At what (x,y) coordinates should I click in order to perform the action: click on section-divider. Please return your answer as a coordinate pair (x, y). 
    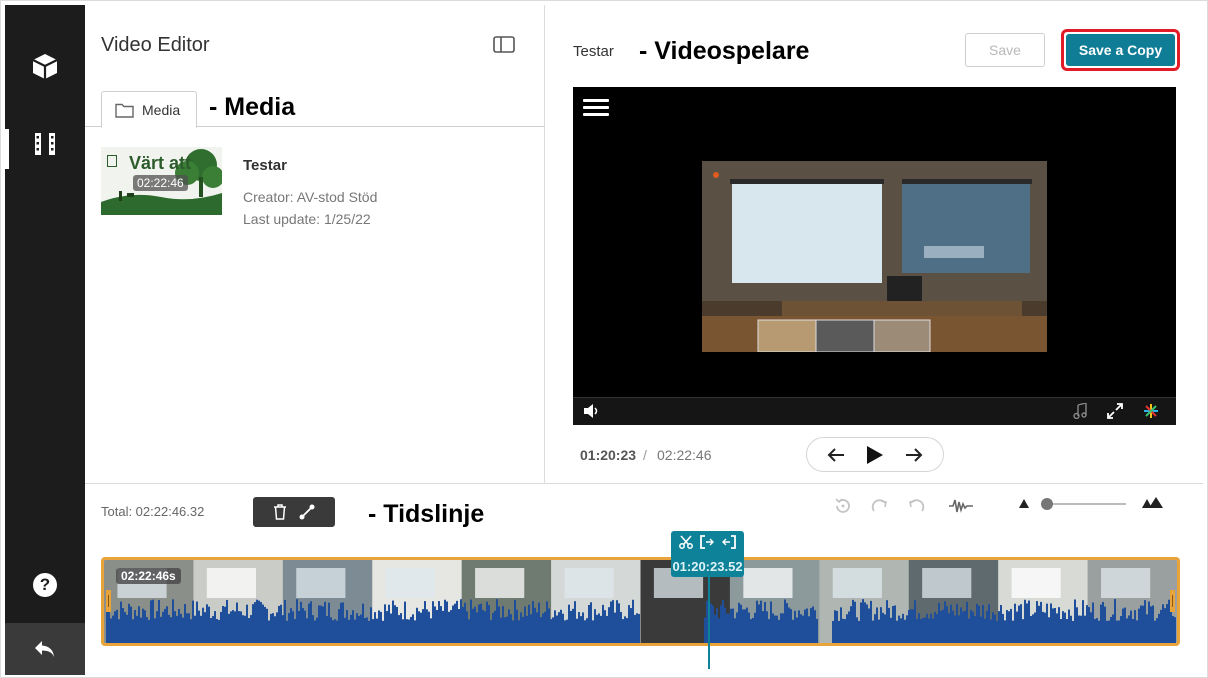
    Looking at the image, I should click on (644, 483).